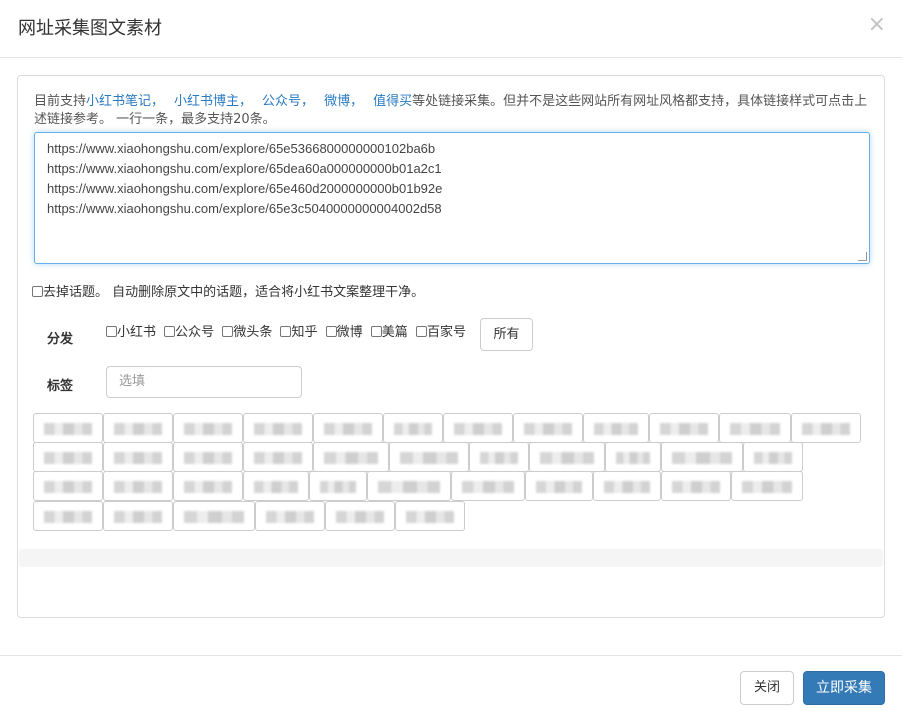 The height and width of the screenshot is (722, 902). What do you see at coordinates (440, 332) in the screenshot?
I see `distribute-option-baijiahao: 百家号` at bounding box center [440, 332].